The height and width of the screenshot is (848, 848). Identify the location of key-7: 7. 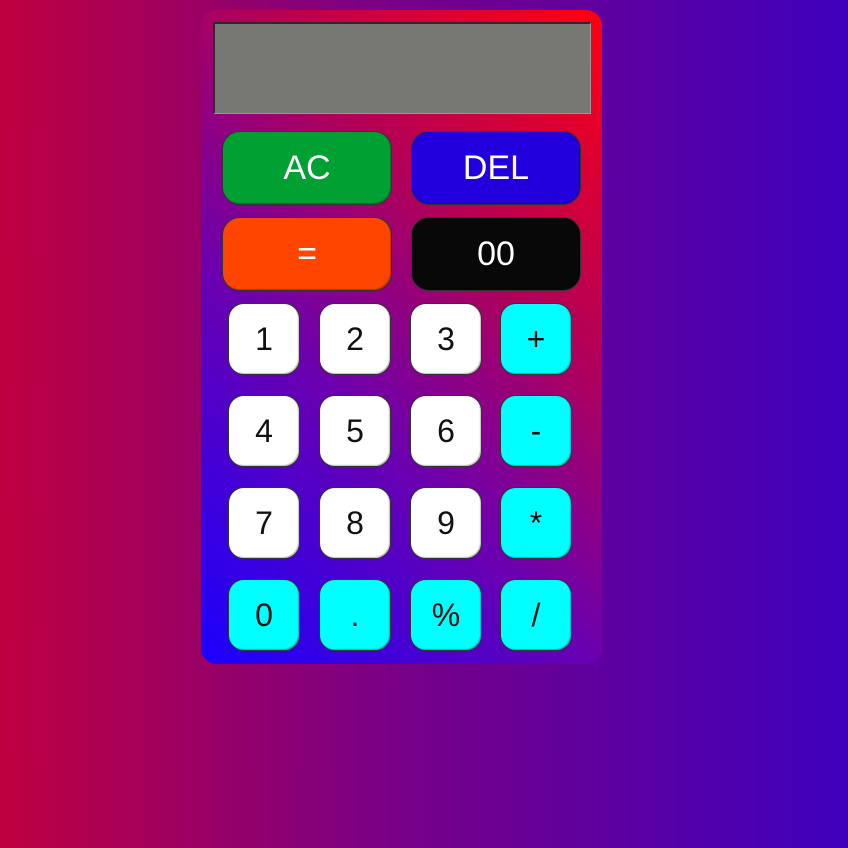
(264, 523).